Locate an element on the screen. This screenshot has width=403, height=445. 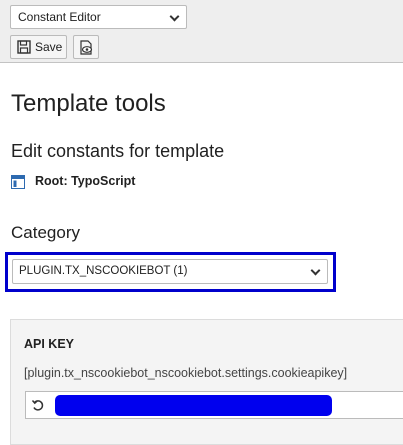
function-select-value: Constant Editor is located at coordinates (59, 17).